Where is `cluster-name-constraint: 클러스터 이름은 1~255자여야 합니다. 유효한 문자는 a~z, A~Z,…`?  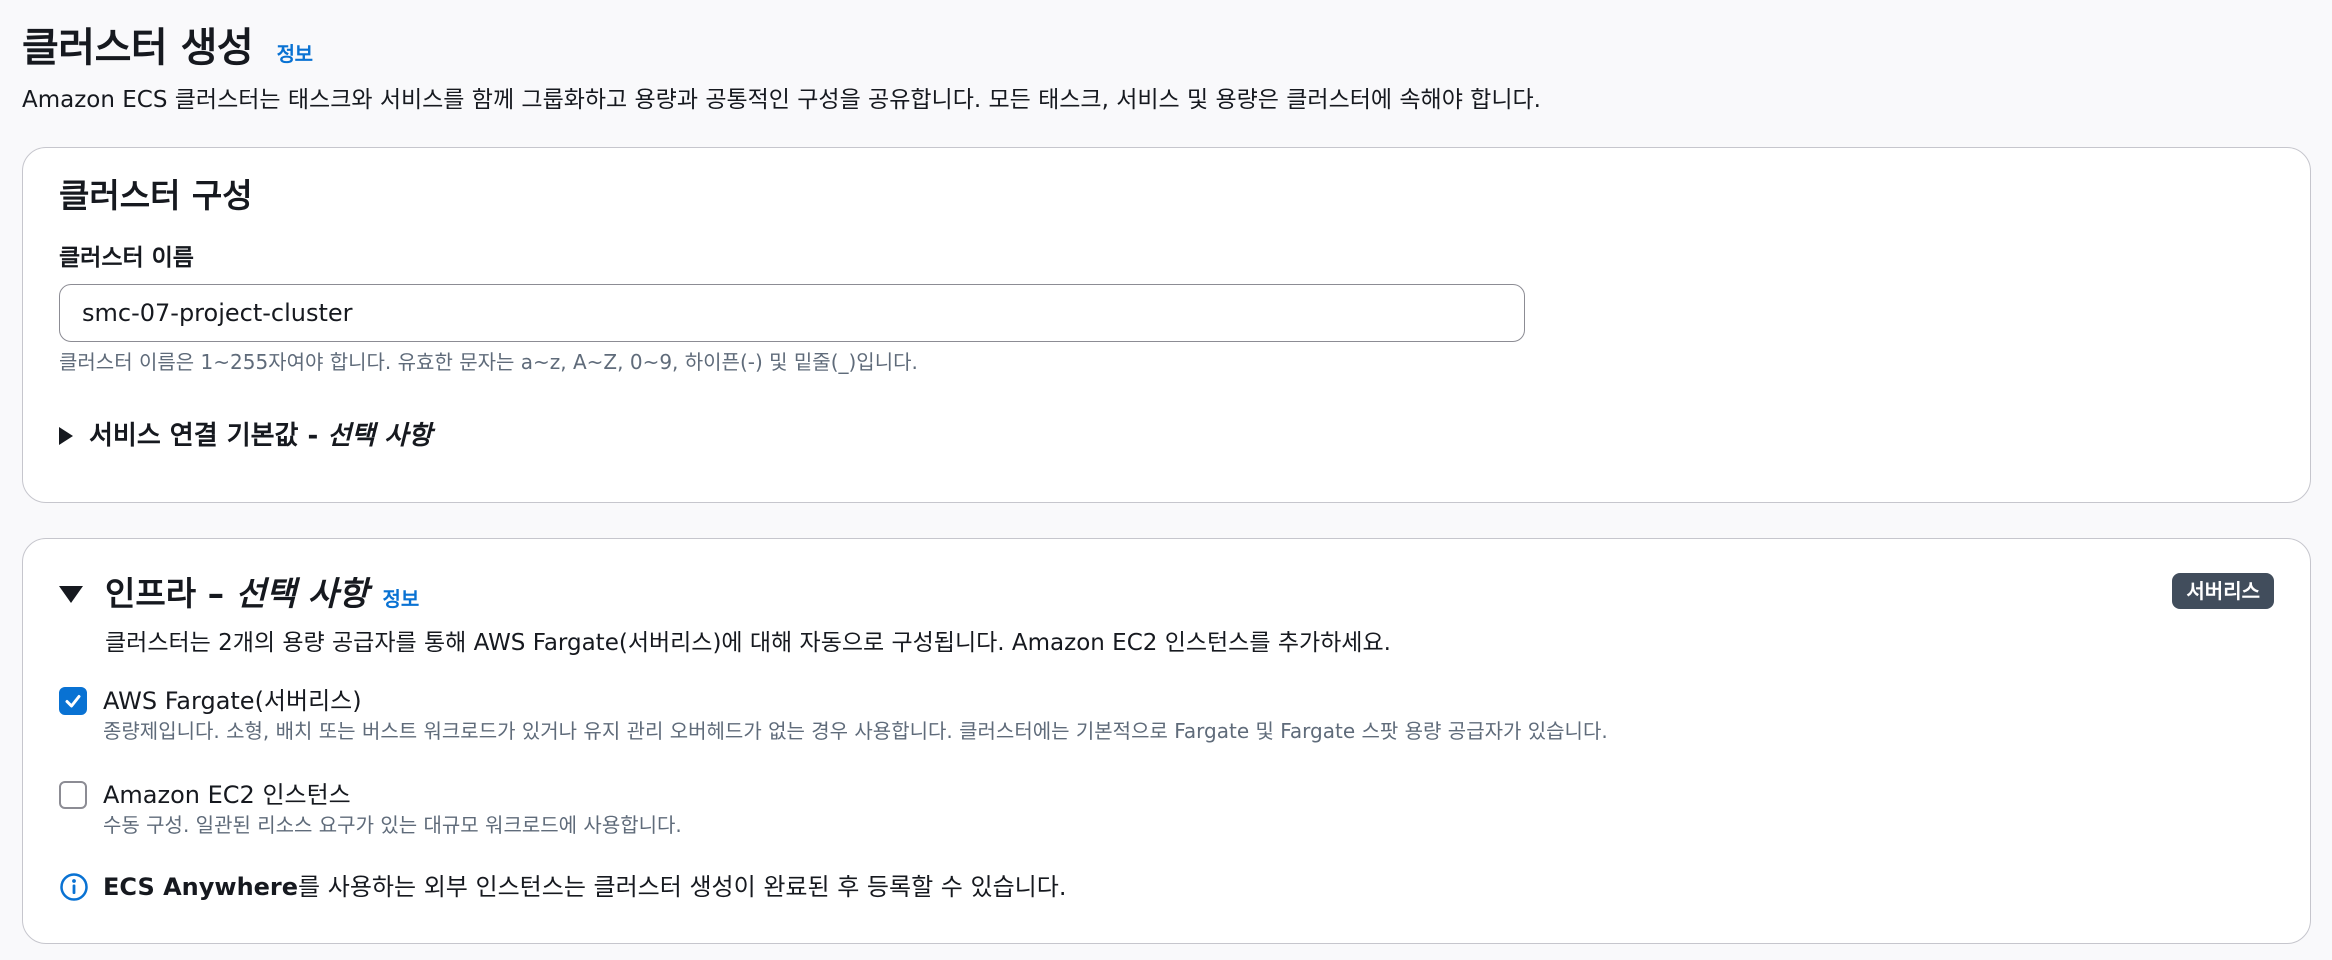
cluster-name-constraint: 클러스터 이름은 1~255자여야 합니다. 유효한 문자는 a~z, A~Z,… is located at coordinates (488, 362).